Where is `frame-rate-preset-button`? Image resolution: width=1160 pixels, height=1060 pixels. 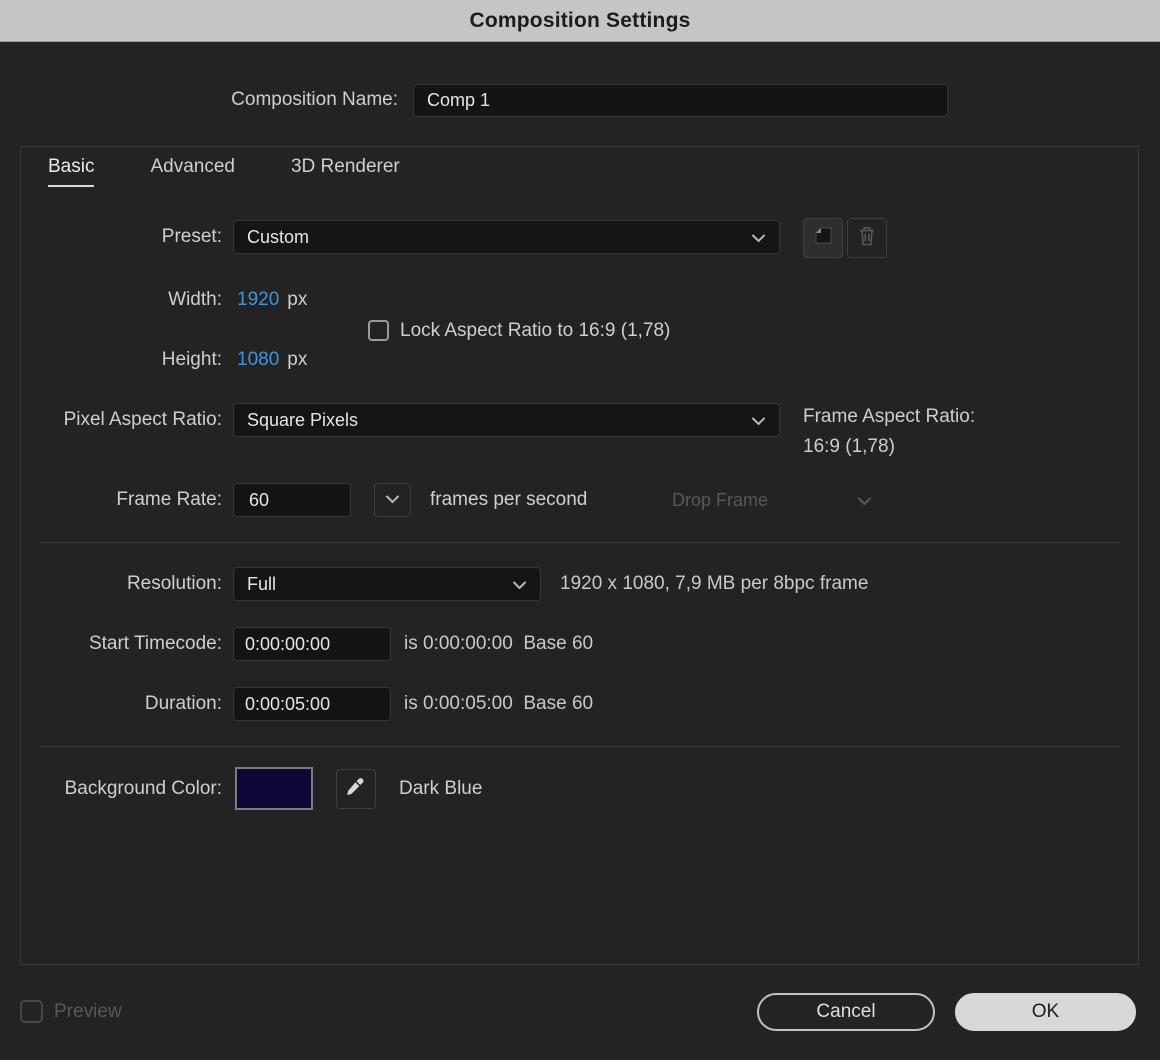 frame-rate-preset-button is located at coordinates (392, 500).